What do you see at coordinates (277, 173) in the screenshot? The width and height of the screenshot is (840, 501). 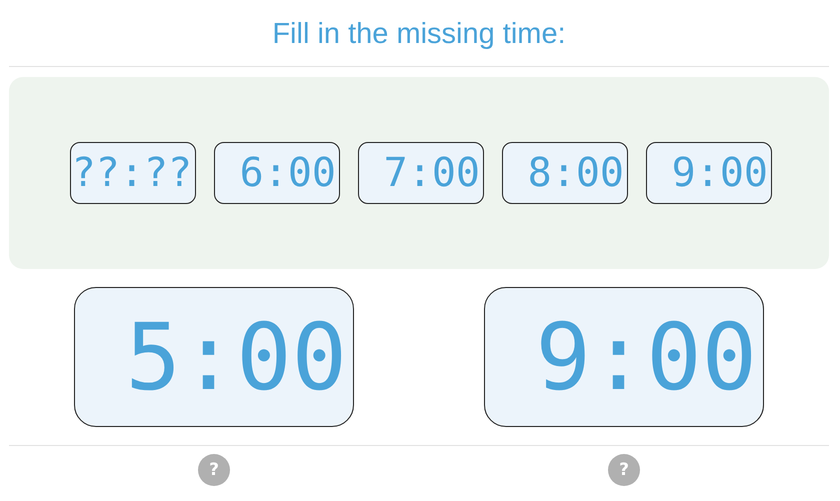 I see `time-option: 6:00` at bounding box center [277, 173].